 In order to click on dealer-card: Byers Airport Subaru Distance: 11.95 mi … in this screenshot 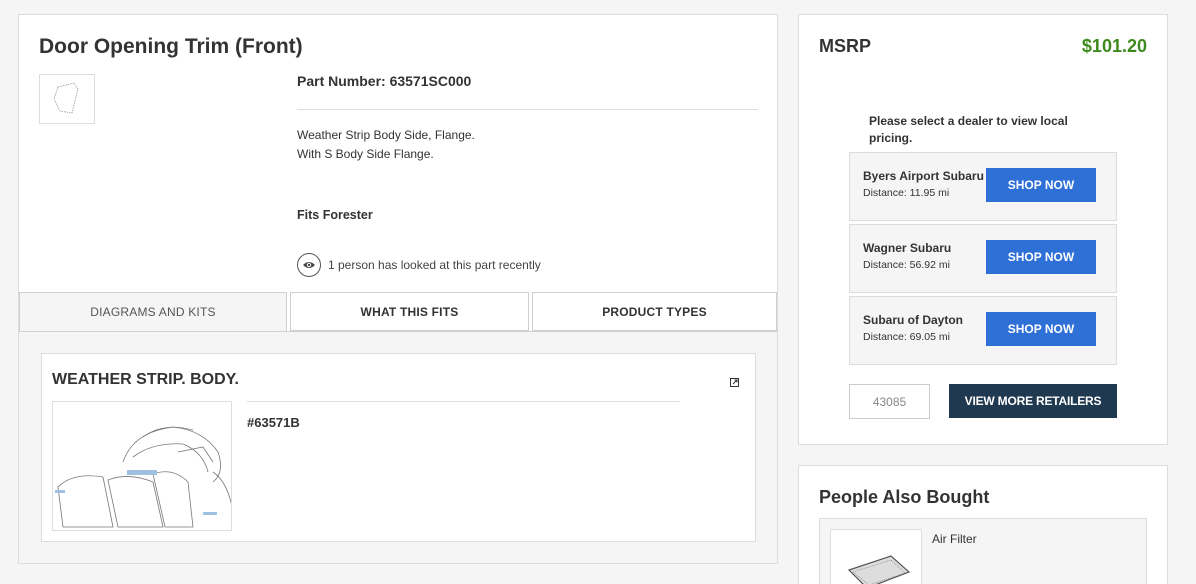, I will do `click(983, 186)`.